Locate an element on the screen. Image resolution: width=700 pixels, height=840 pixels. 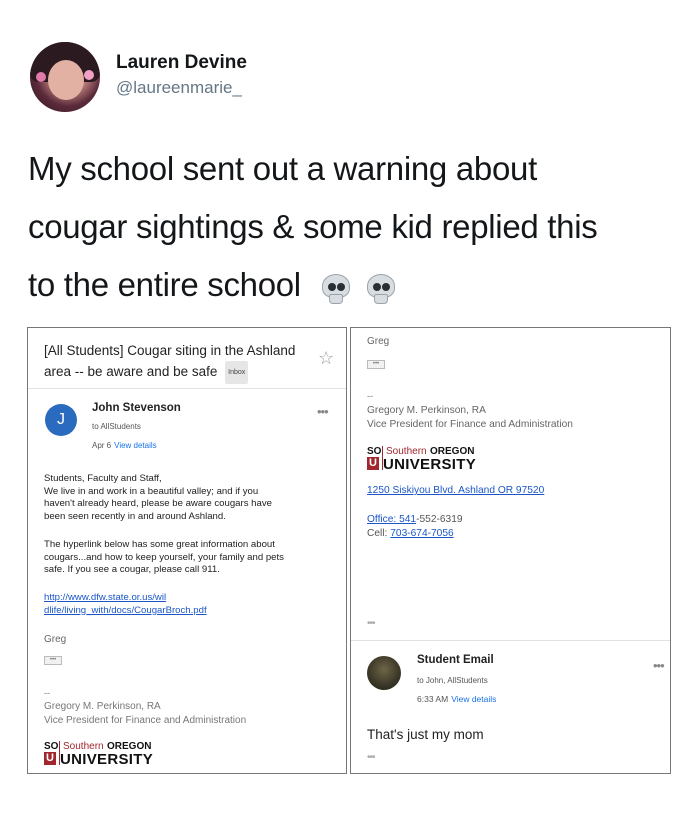
avatar-face is located at coordinates (66, 80).